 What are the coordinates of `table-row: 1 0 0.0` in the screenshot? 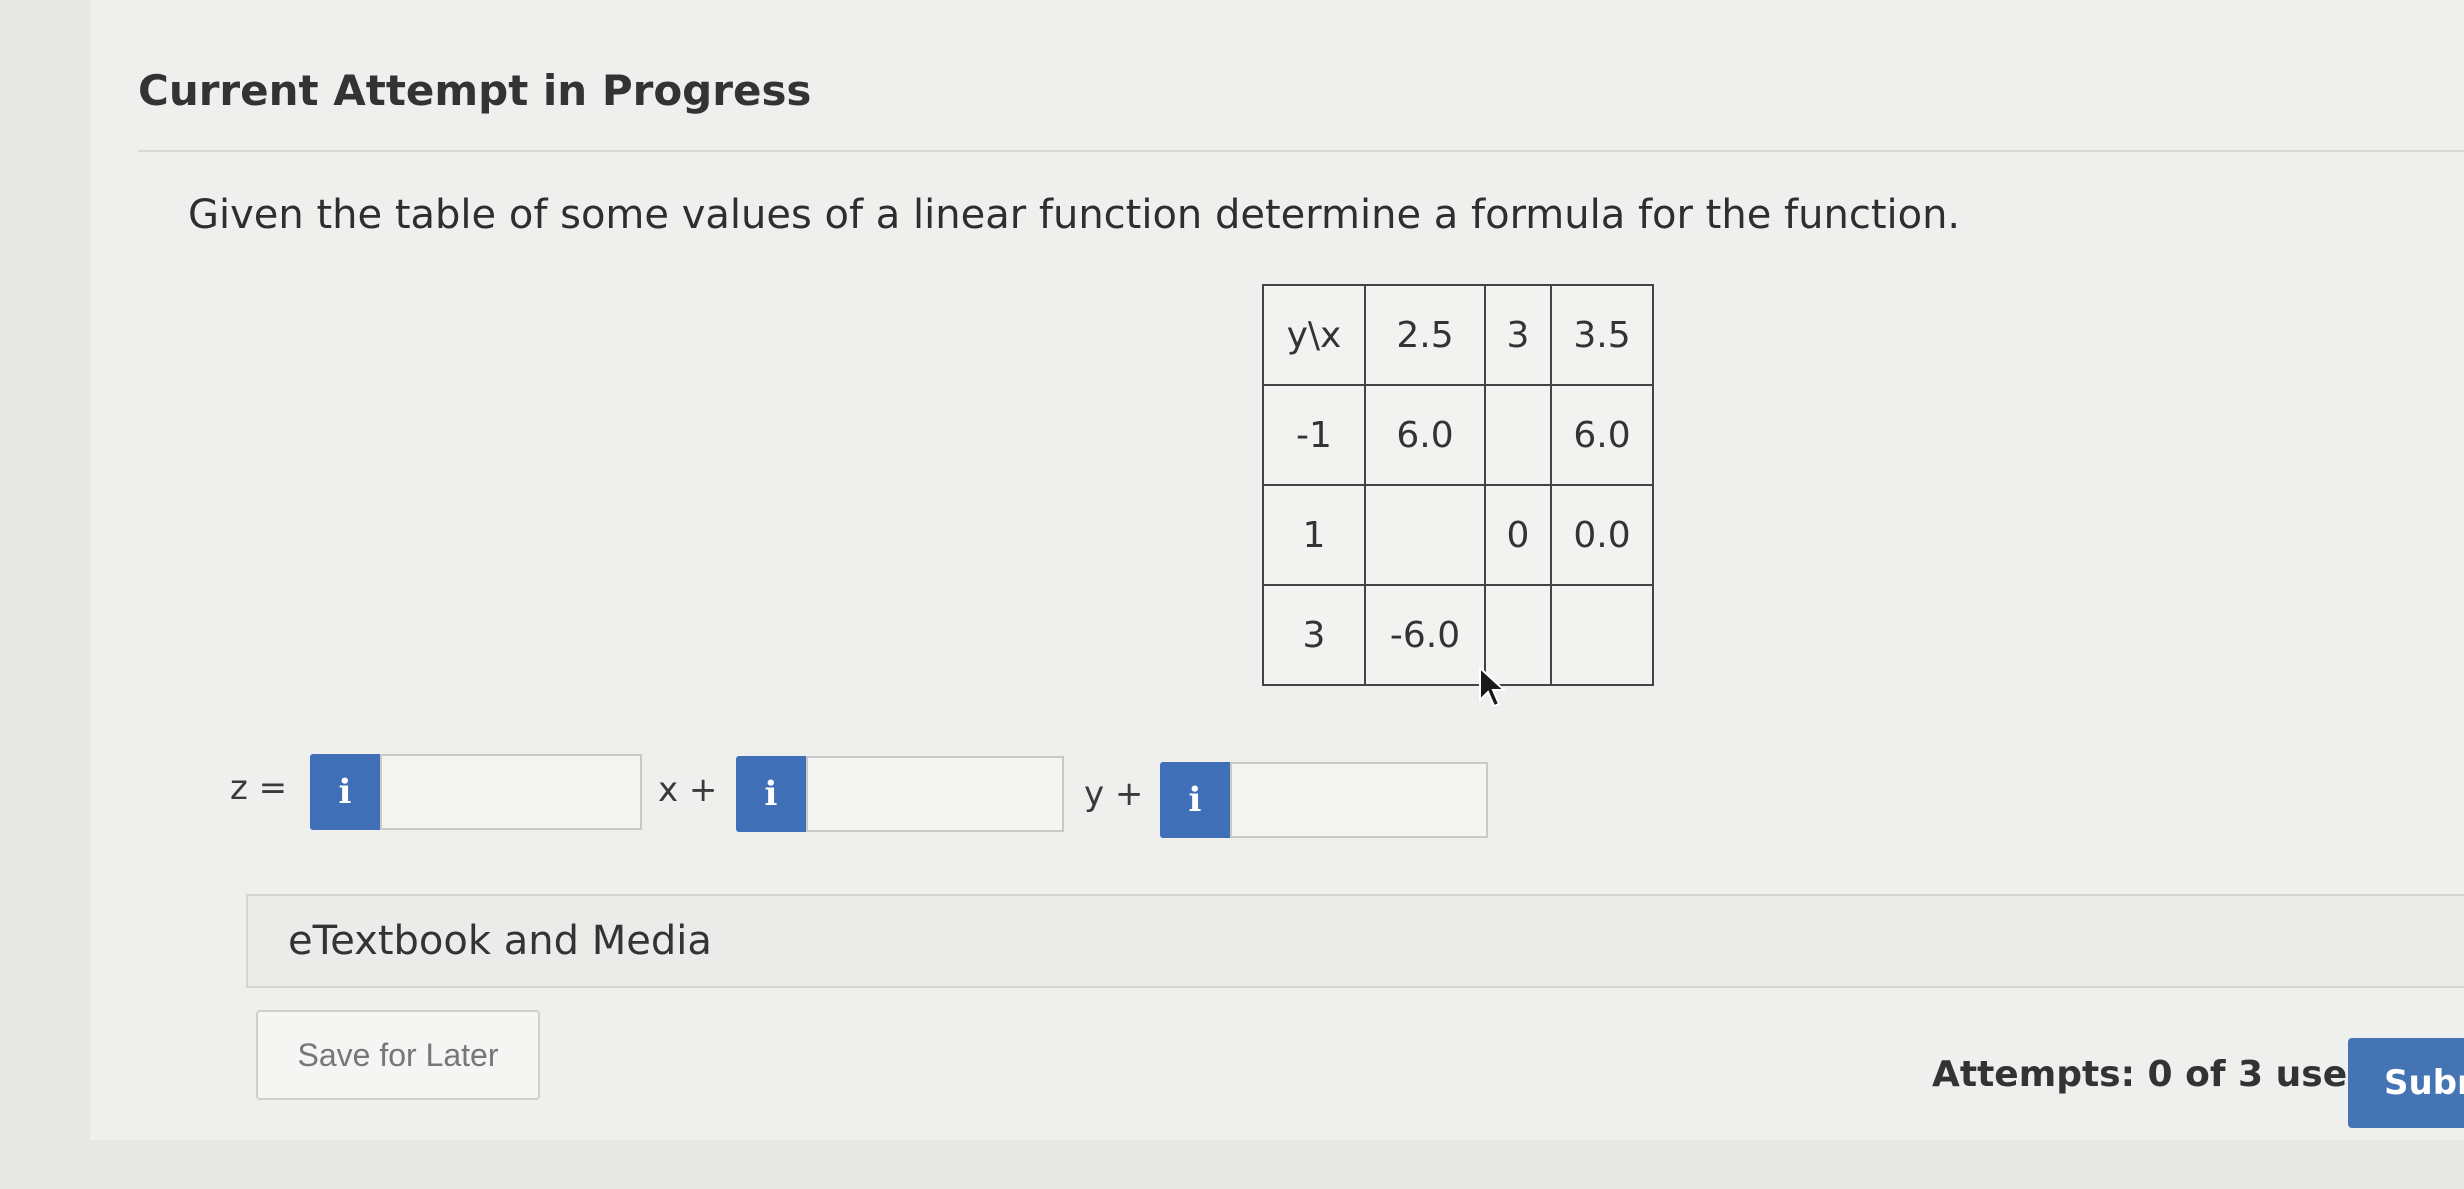 It's located at (1458, 535).